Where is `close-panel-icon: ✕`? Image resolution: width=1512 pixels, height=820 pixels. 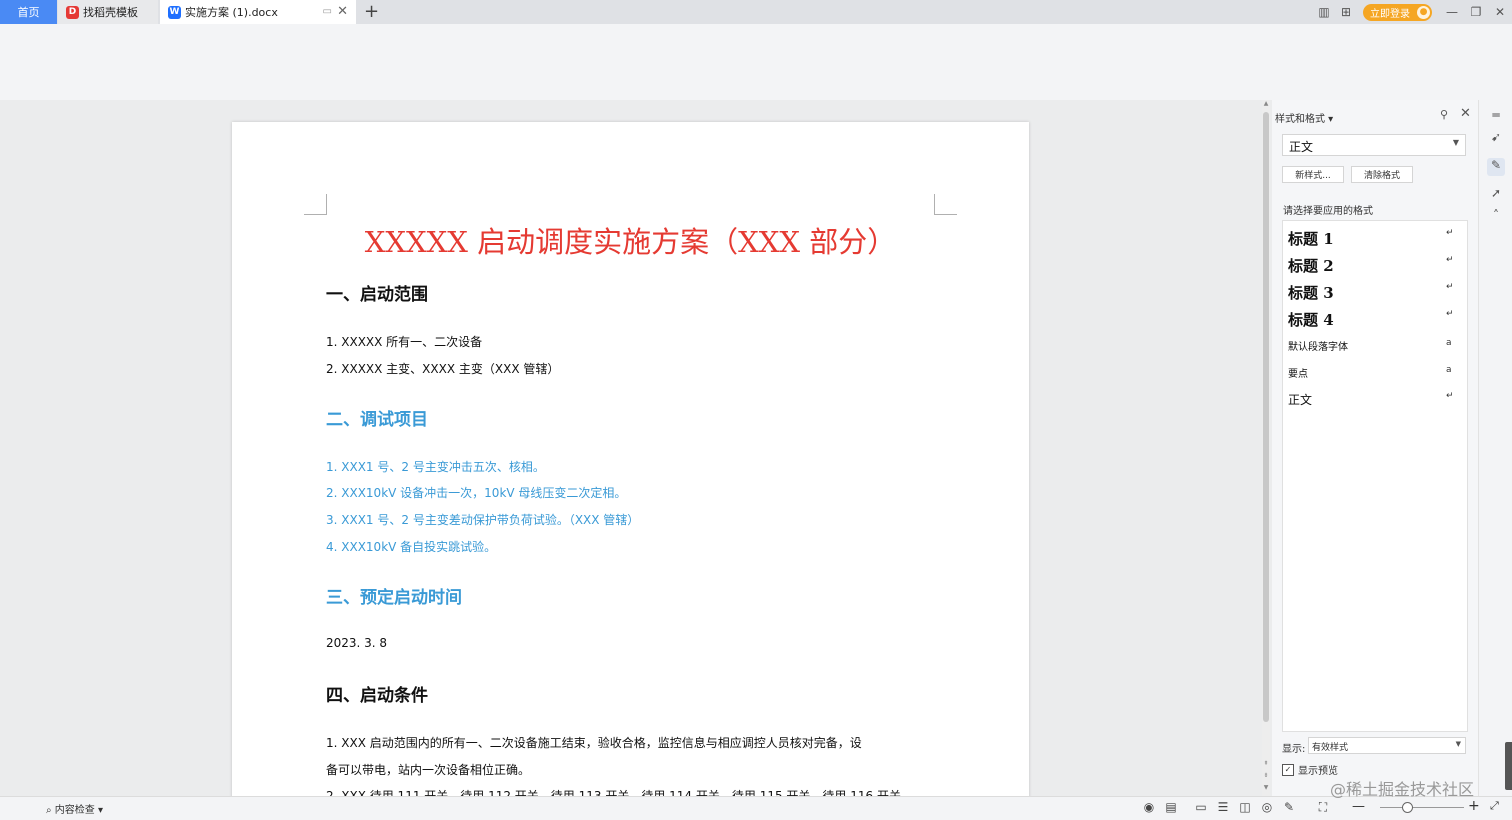
close-panel-icon: ✕ is located at coordinates (1465, 113).